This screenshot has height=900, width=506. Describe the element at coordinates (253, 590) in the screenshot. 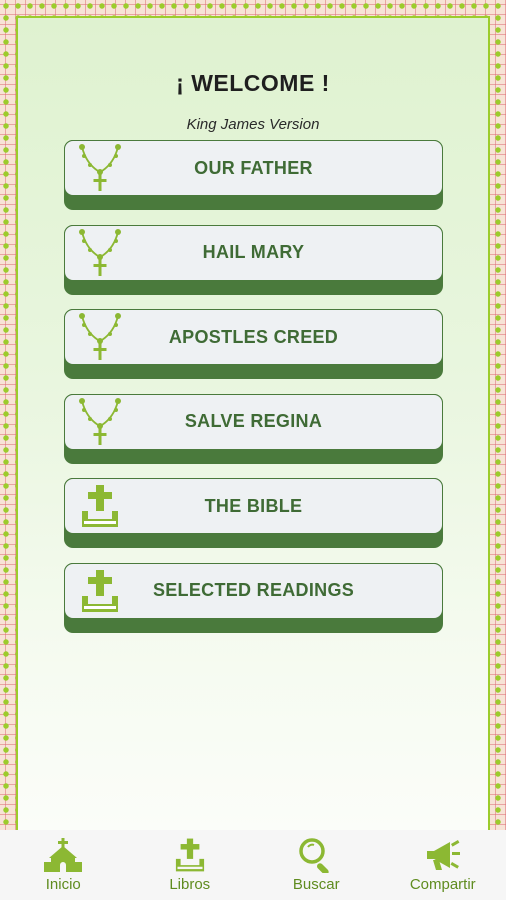

I see `menu-label: SELECTED READINGS` at that location.